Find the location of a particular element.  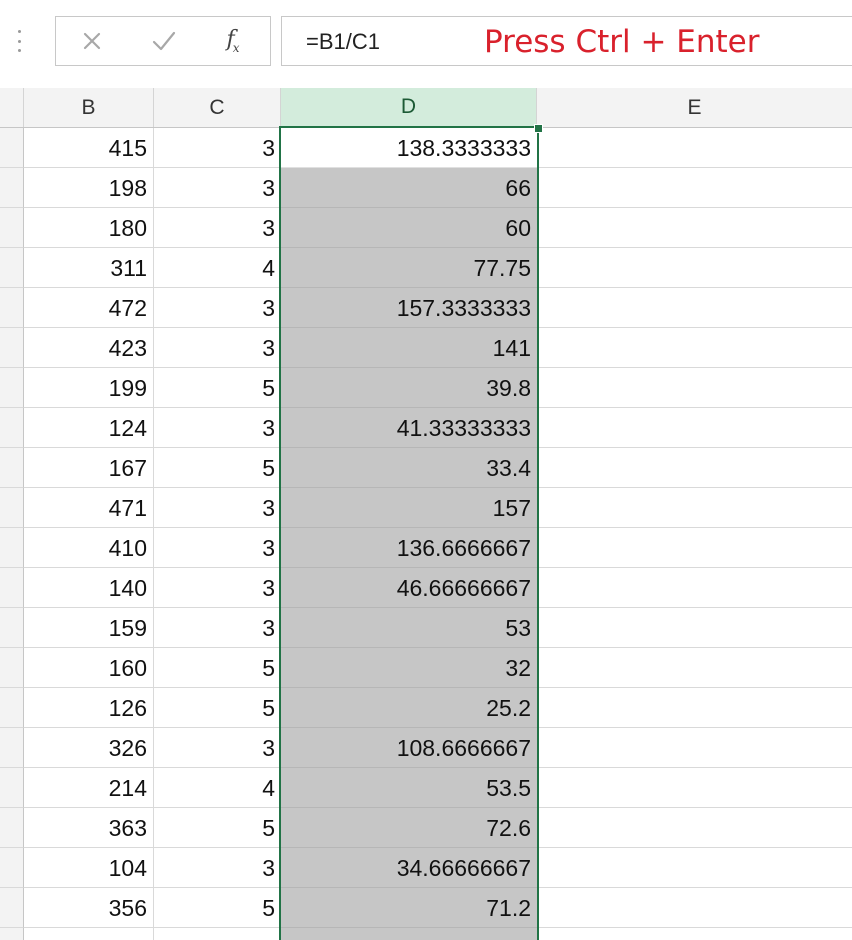

cell-b: 167 is located at coordinates (89, 468).